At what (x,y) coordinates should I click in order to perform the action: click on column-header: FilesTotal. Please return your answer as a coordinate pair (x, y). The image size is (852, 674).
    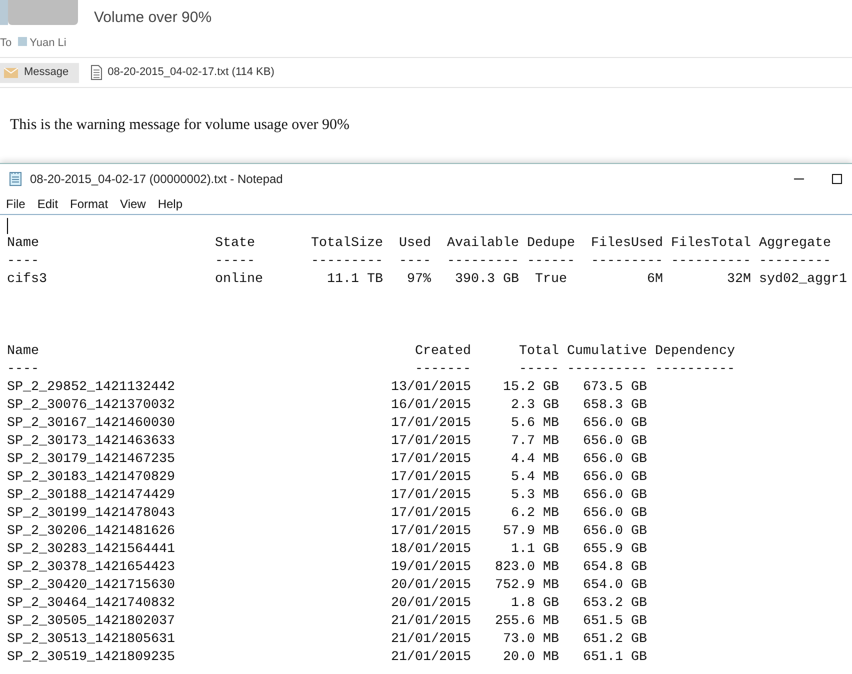
    Looking at the image, I should click on (711, 244).